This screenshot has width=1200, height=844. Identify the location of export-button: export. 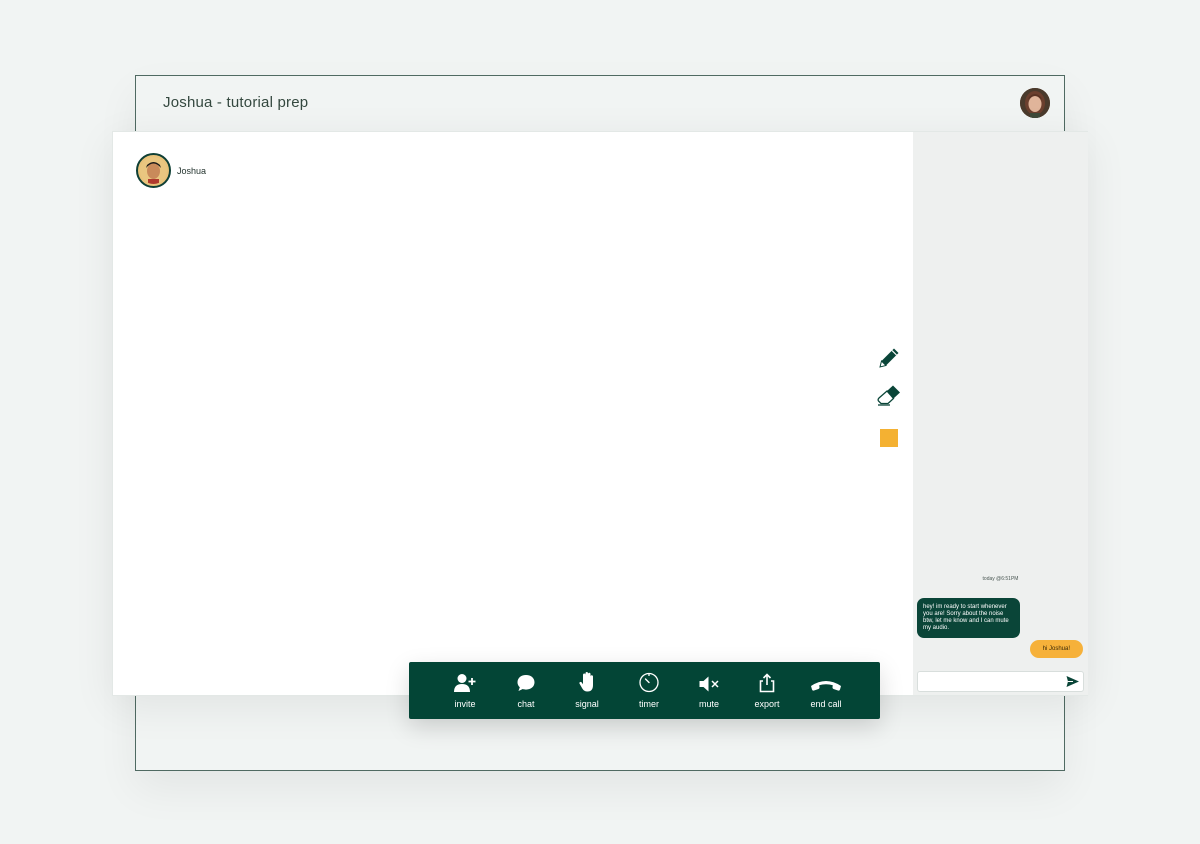
(767, 690).